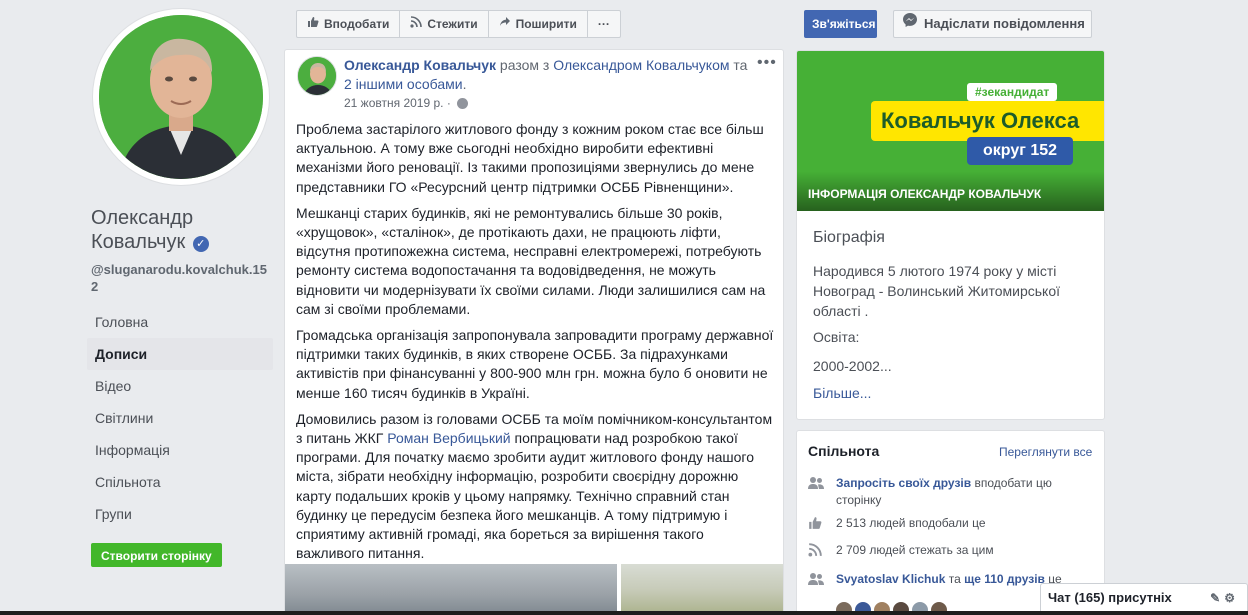 This screenshot has height=615, width=1248. I want to click on share-button: Поширити, so click(538, 24).